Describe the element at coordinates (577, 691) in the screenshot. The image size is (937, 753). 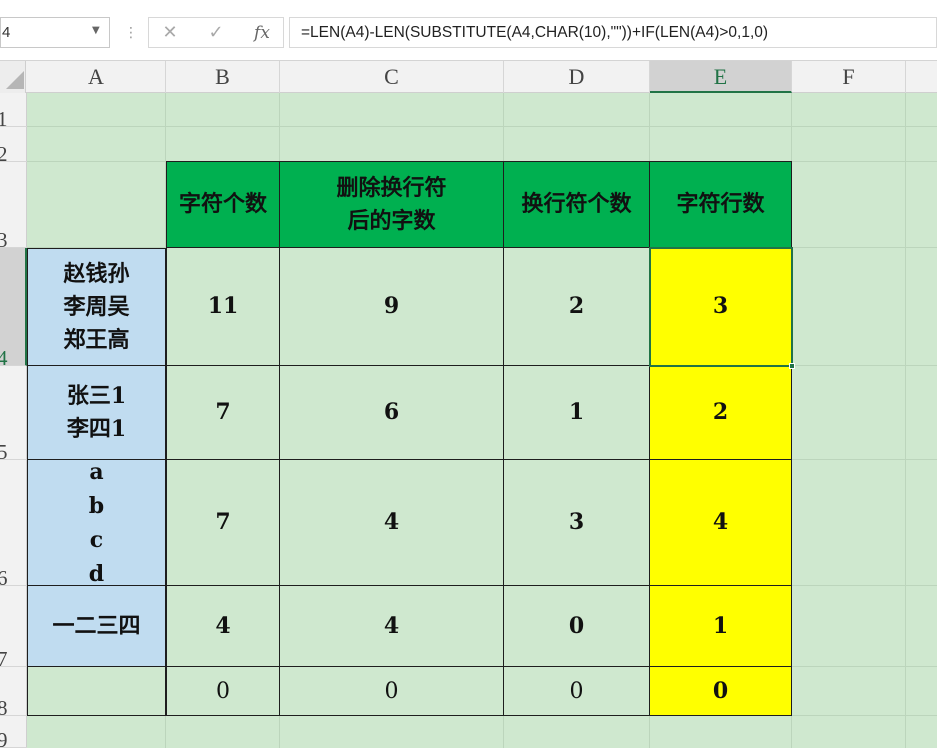
I see `table-cell-d8: 0` at that location.